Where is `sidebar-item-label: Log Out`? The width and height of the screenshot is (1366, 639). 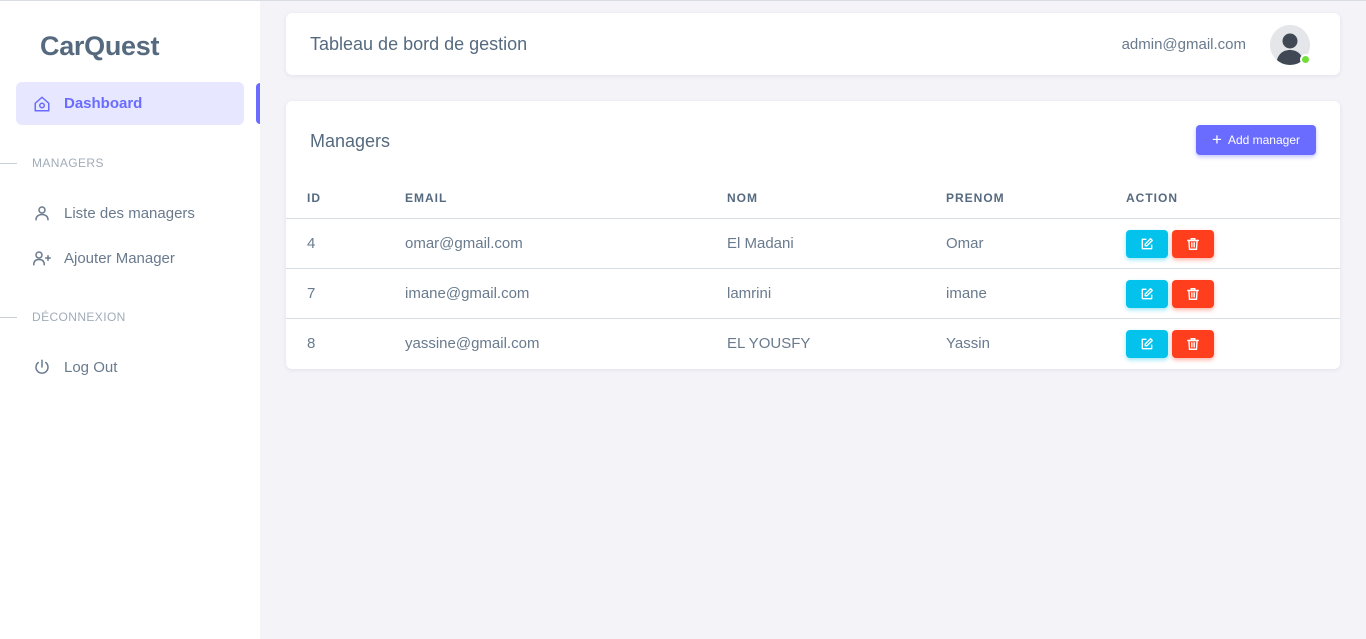 sidebar-item-label: Log Out is located at coordinates (91, 367).